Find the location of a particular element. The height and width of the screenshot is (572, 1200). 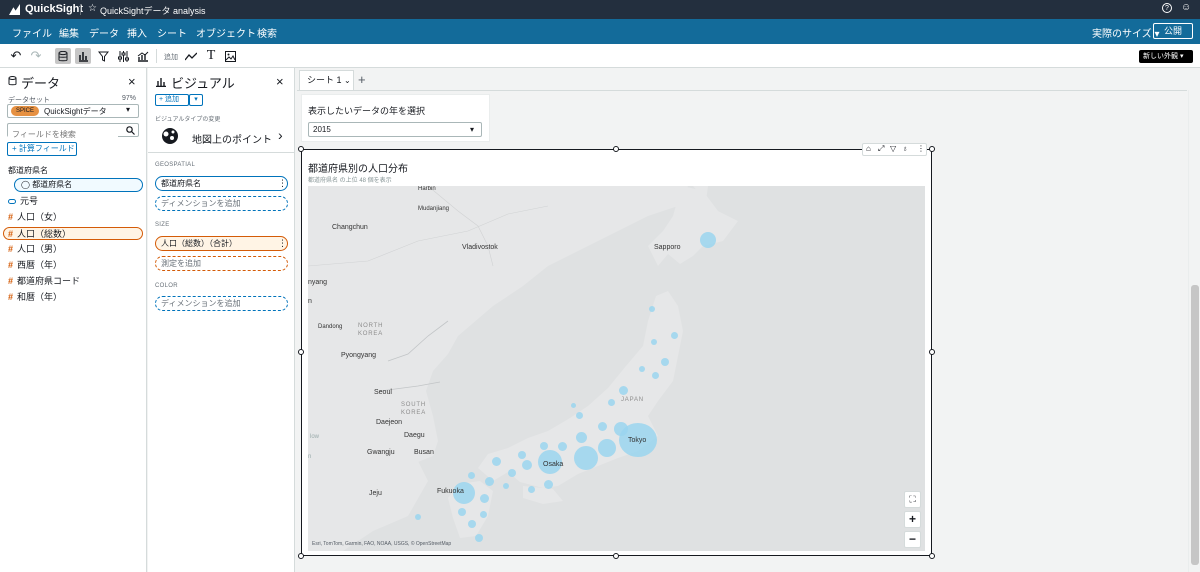

add-sheet-icon: + is located at coordinates (362, 79).